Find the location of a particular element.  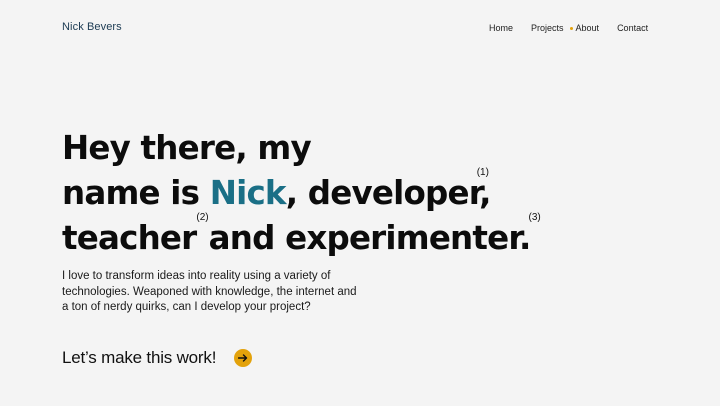

cta-label: Let’s make this work! is located at coordinates (139, 357).